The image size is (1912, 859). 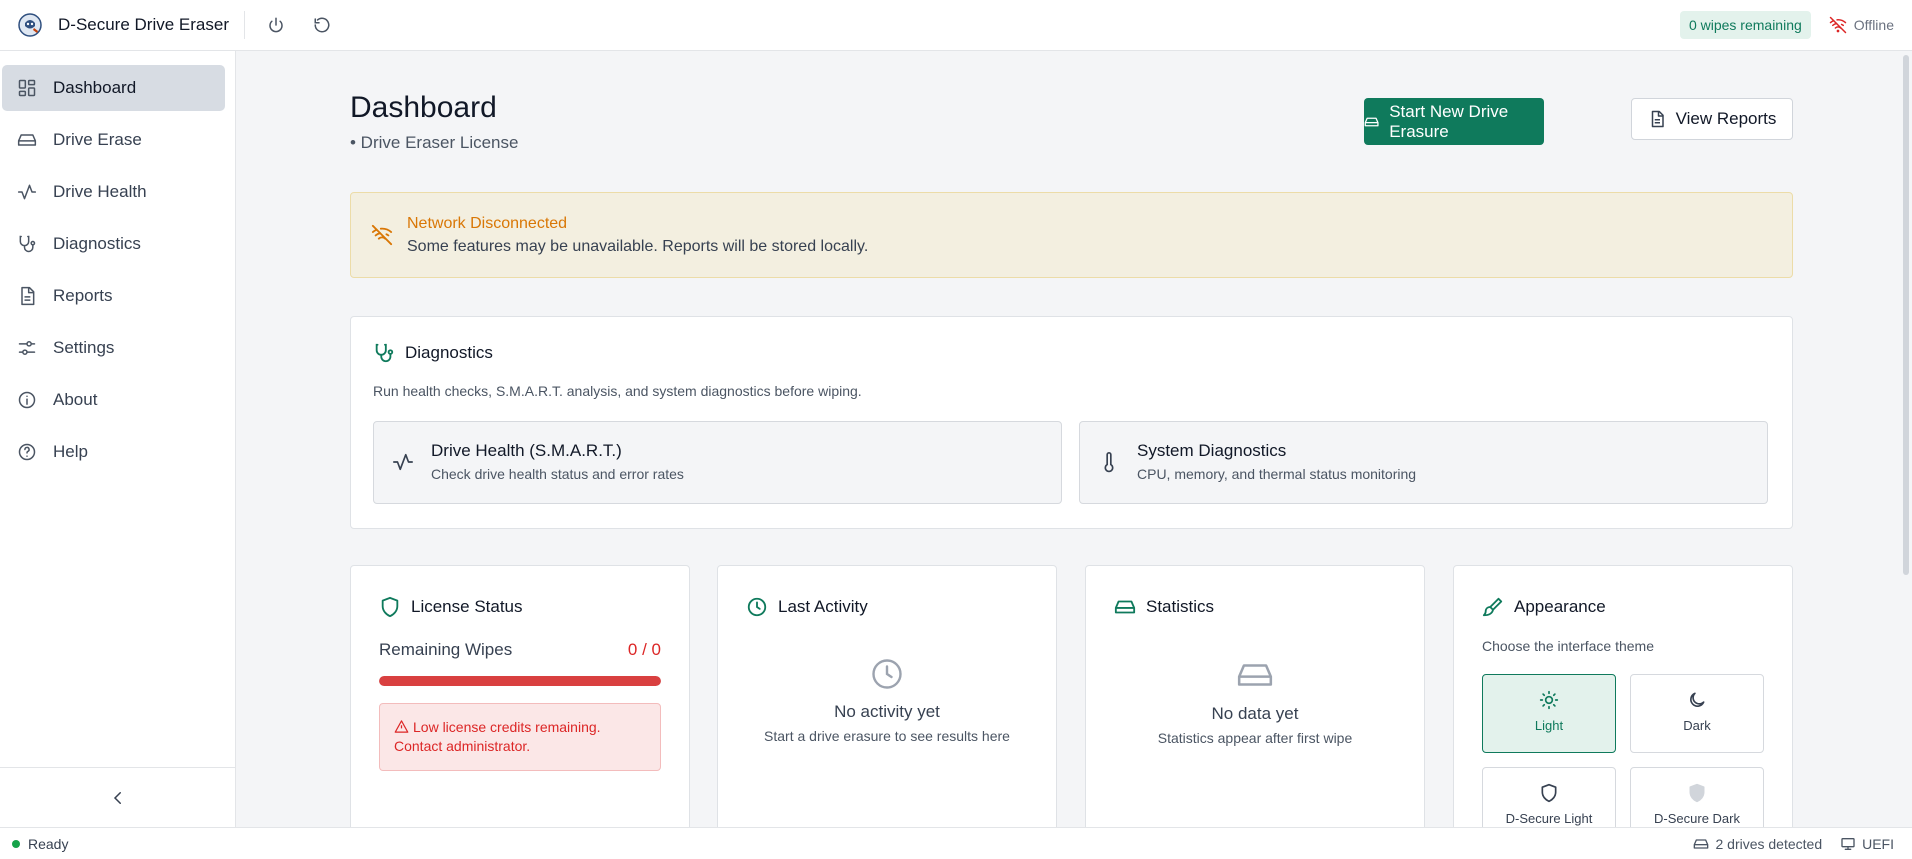 I want to click on sidebar-item-label: About, so click(x=75, y=399).